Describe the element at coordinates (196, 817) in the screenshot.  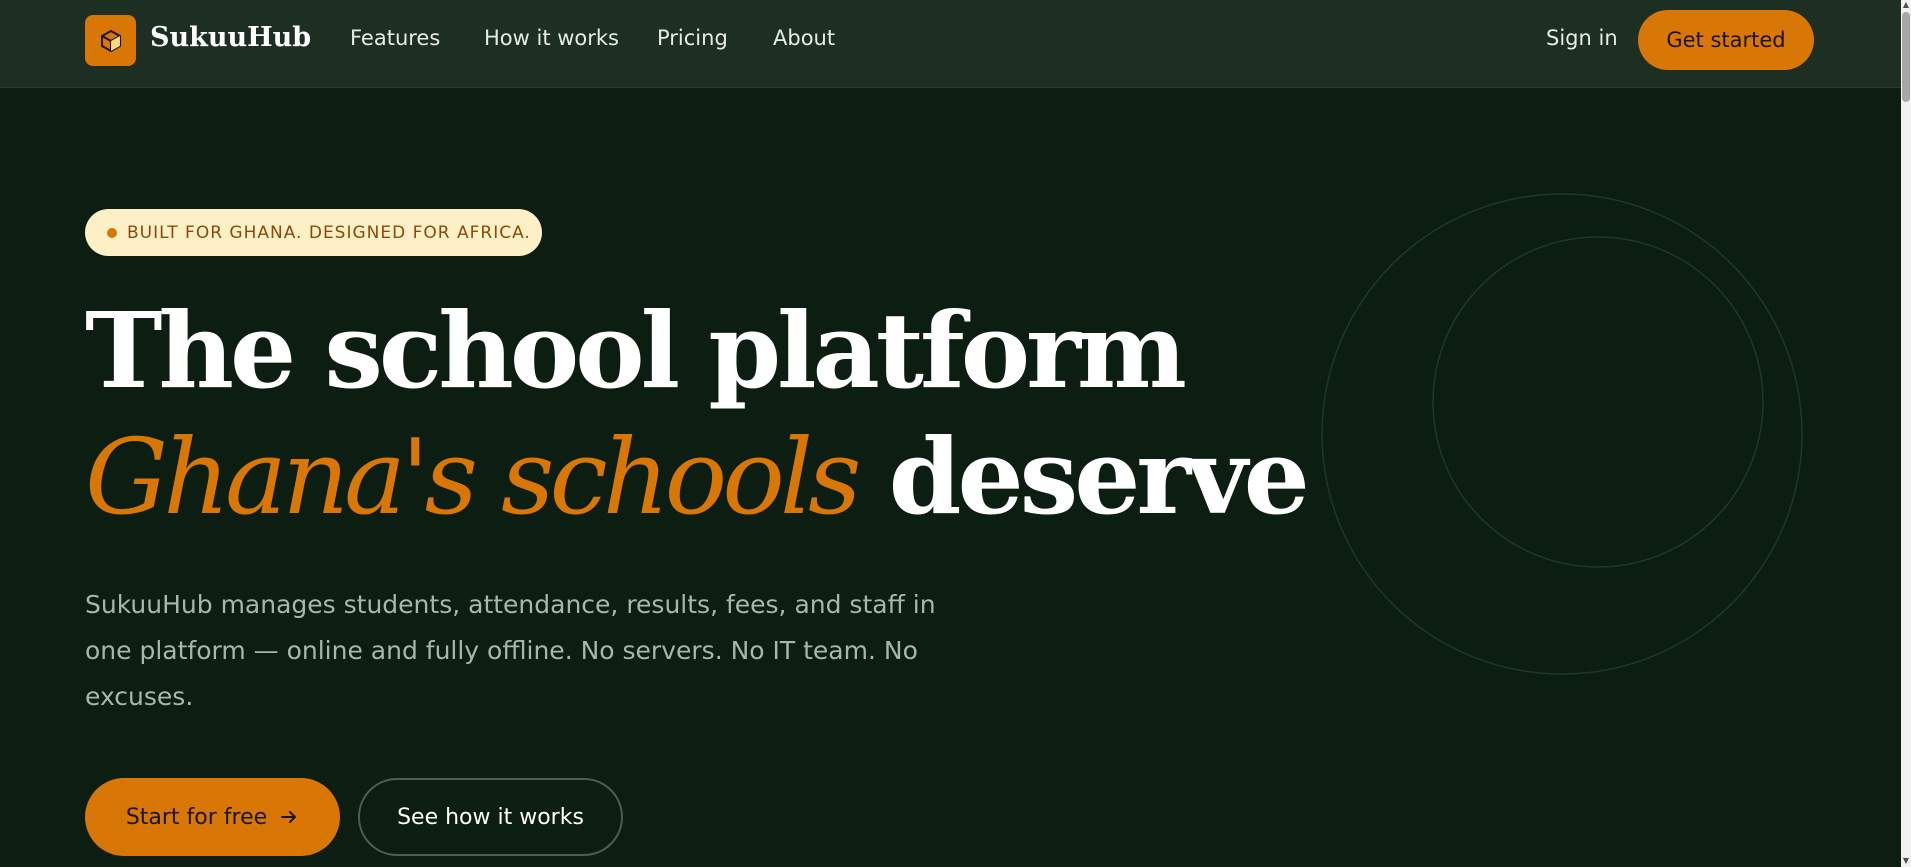
I see `start-for-free-label: Start for free` at that location.